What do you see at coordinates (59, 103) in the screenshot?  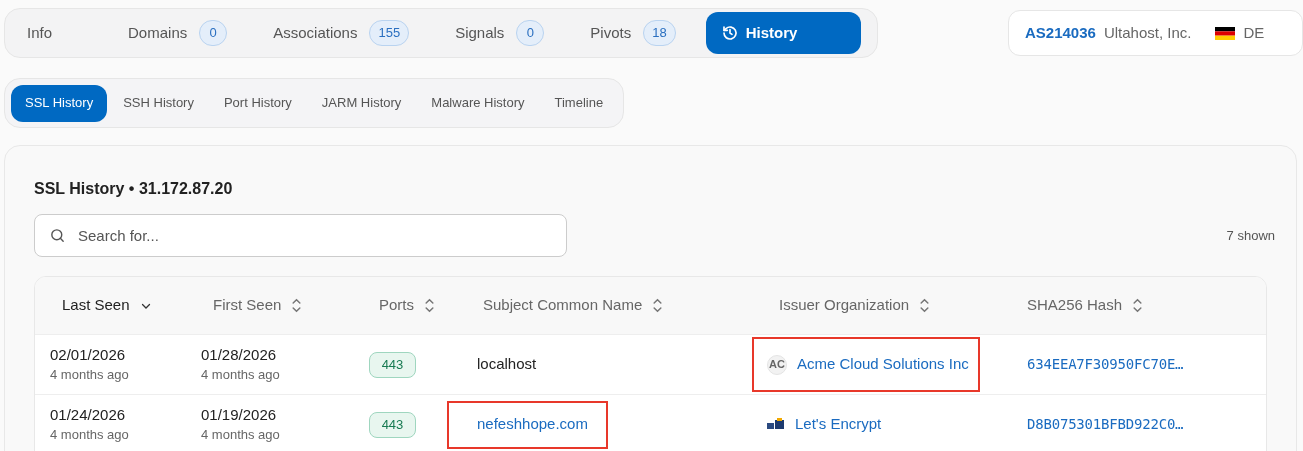 I see `sub-tab: SSL History` at bounding box center [59, 103].